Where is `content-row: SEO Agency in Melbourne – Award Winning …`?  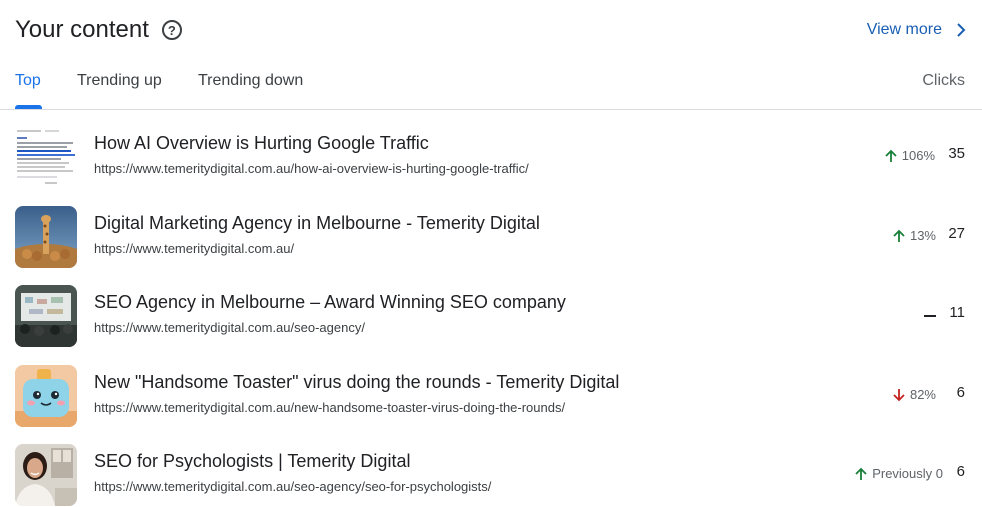
content-row: SEO Agency in Melbourne – Award Winning … is located at coordinates (491, 317).